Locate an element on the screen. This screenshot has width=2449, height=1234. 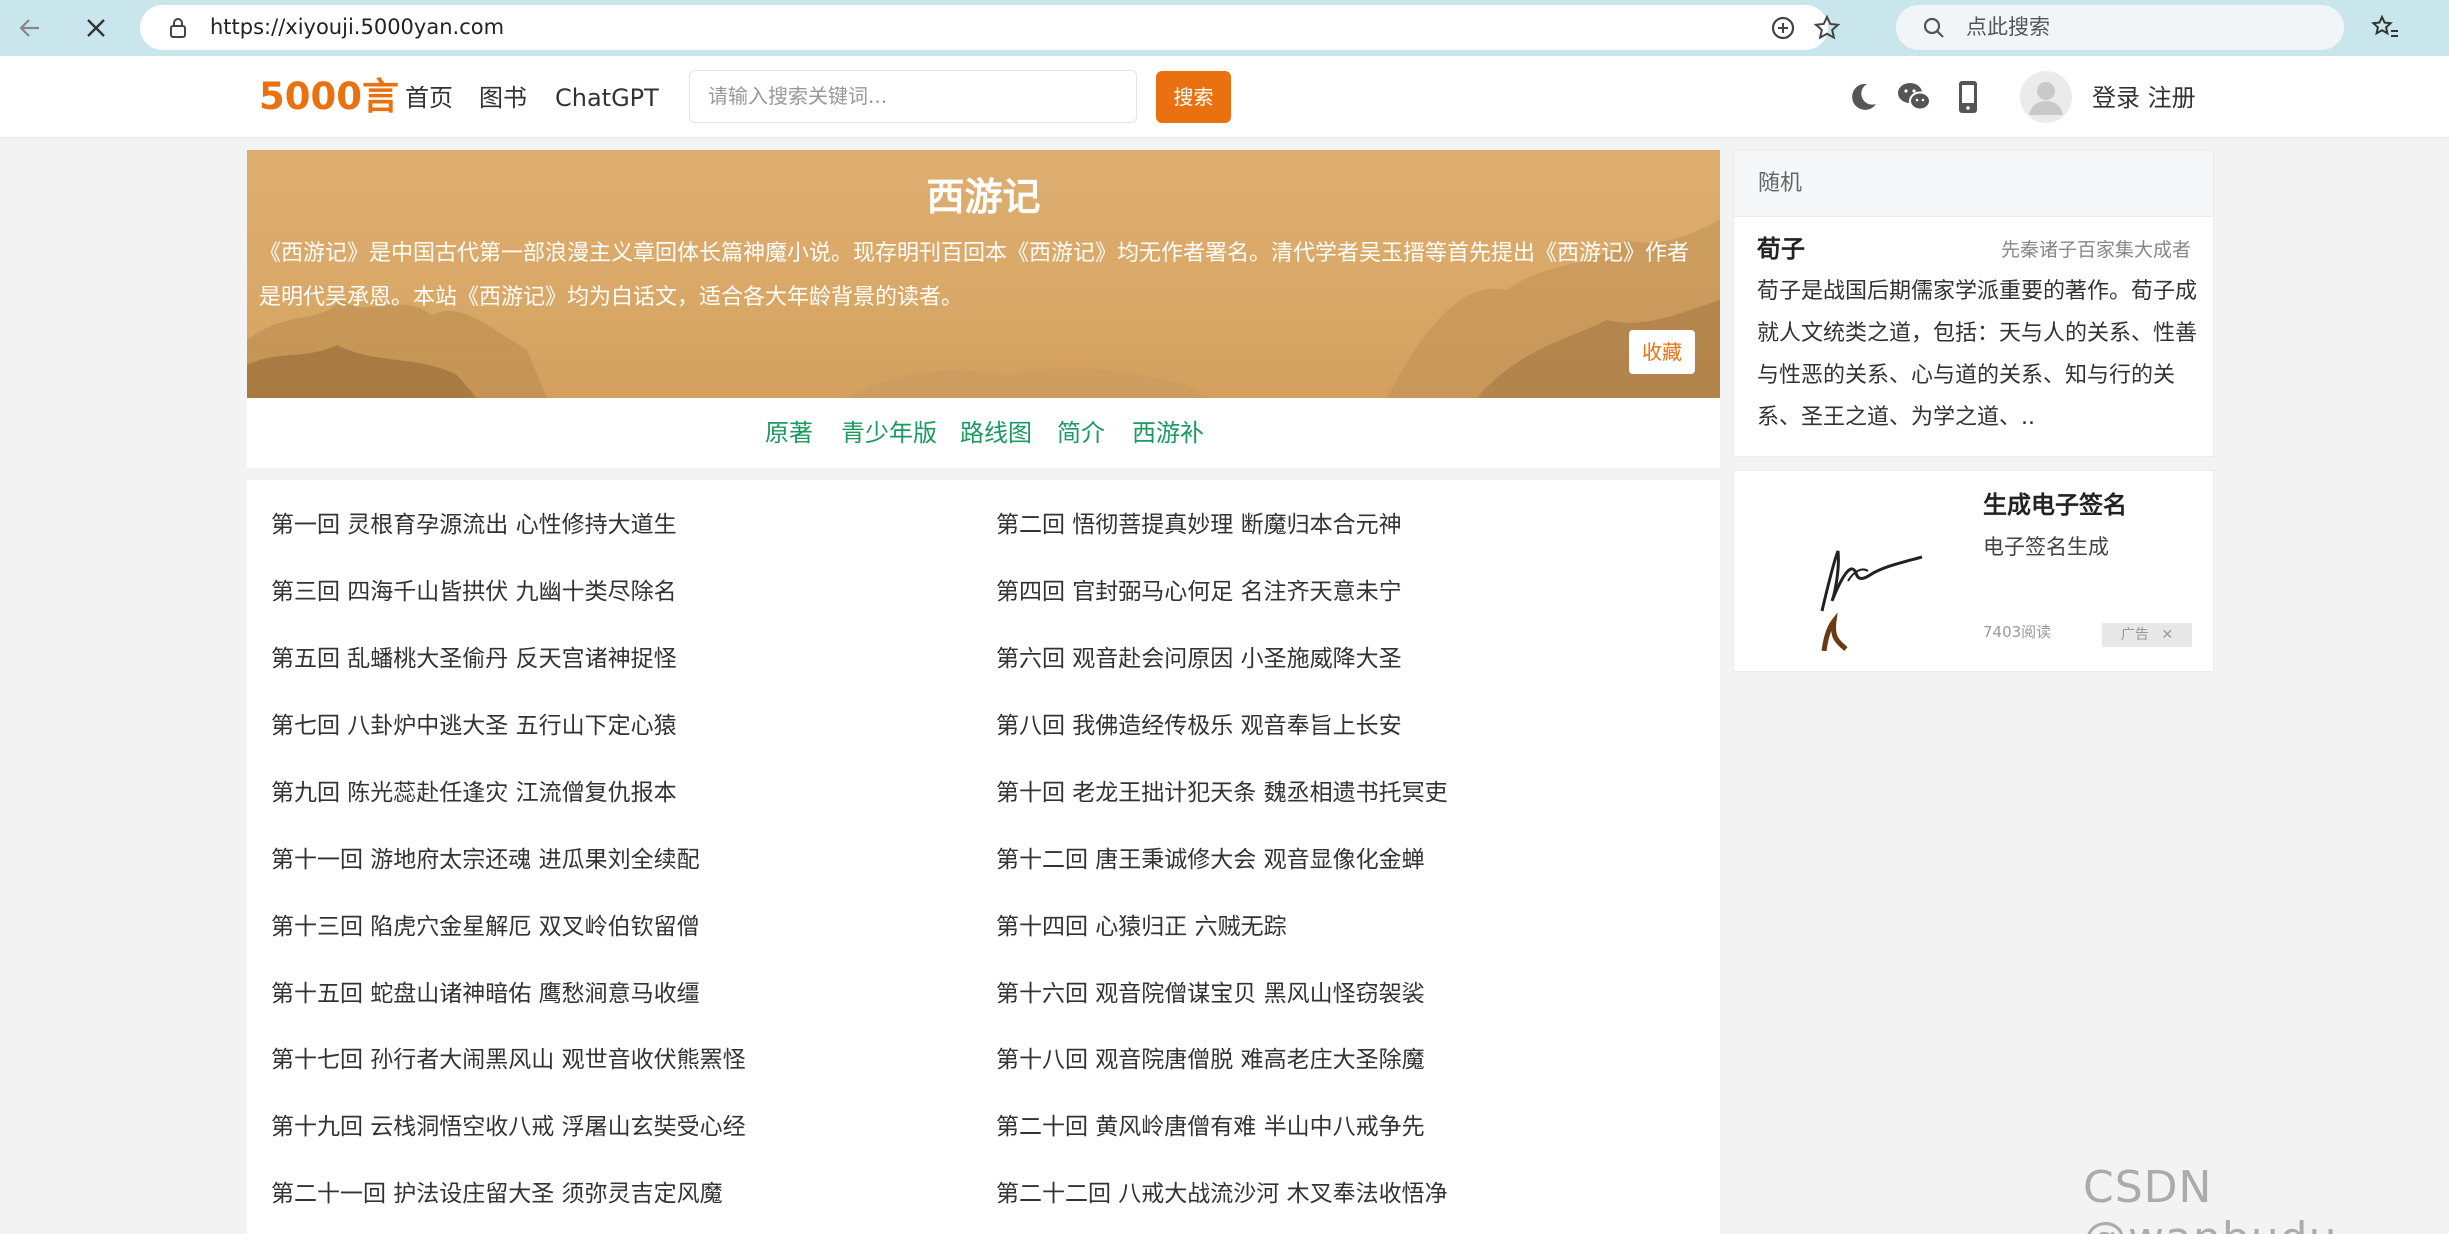
search-icon is located at coordinates (1933, 27).